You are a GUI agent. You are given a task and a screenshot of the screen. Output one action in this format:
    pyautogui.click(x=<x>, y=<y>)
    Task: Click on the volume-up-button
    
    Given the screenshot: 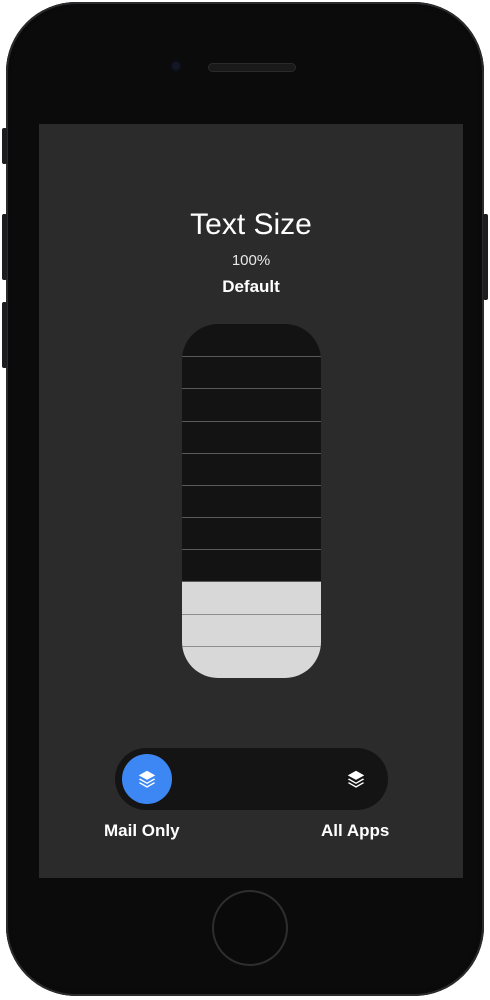 What is the action you would take?
    pyautogui.click(x=4, y=247)
    